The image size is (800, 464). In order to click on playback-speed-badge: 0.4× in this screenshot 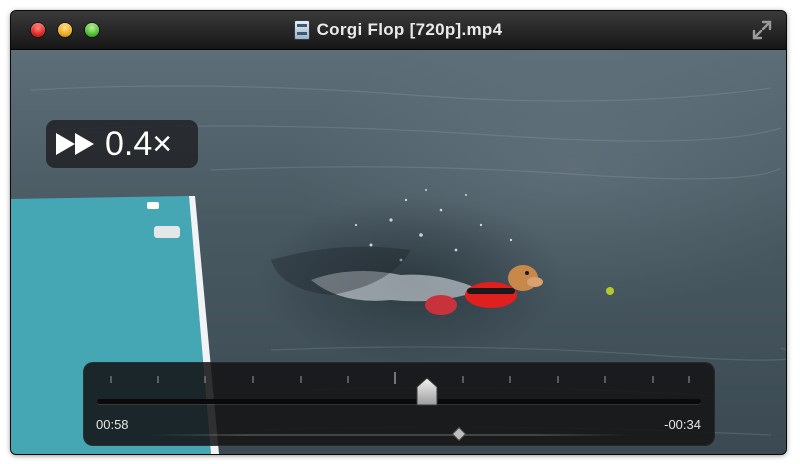, I will do `click(122, 144)`.